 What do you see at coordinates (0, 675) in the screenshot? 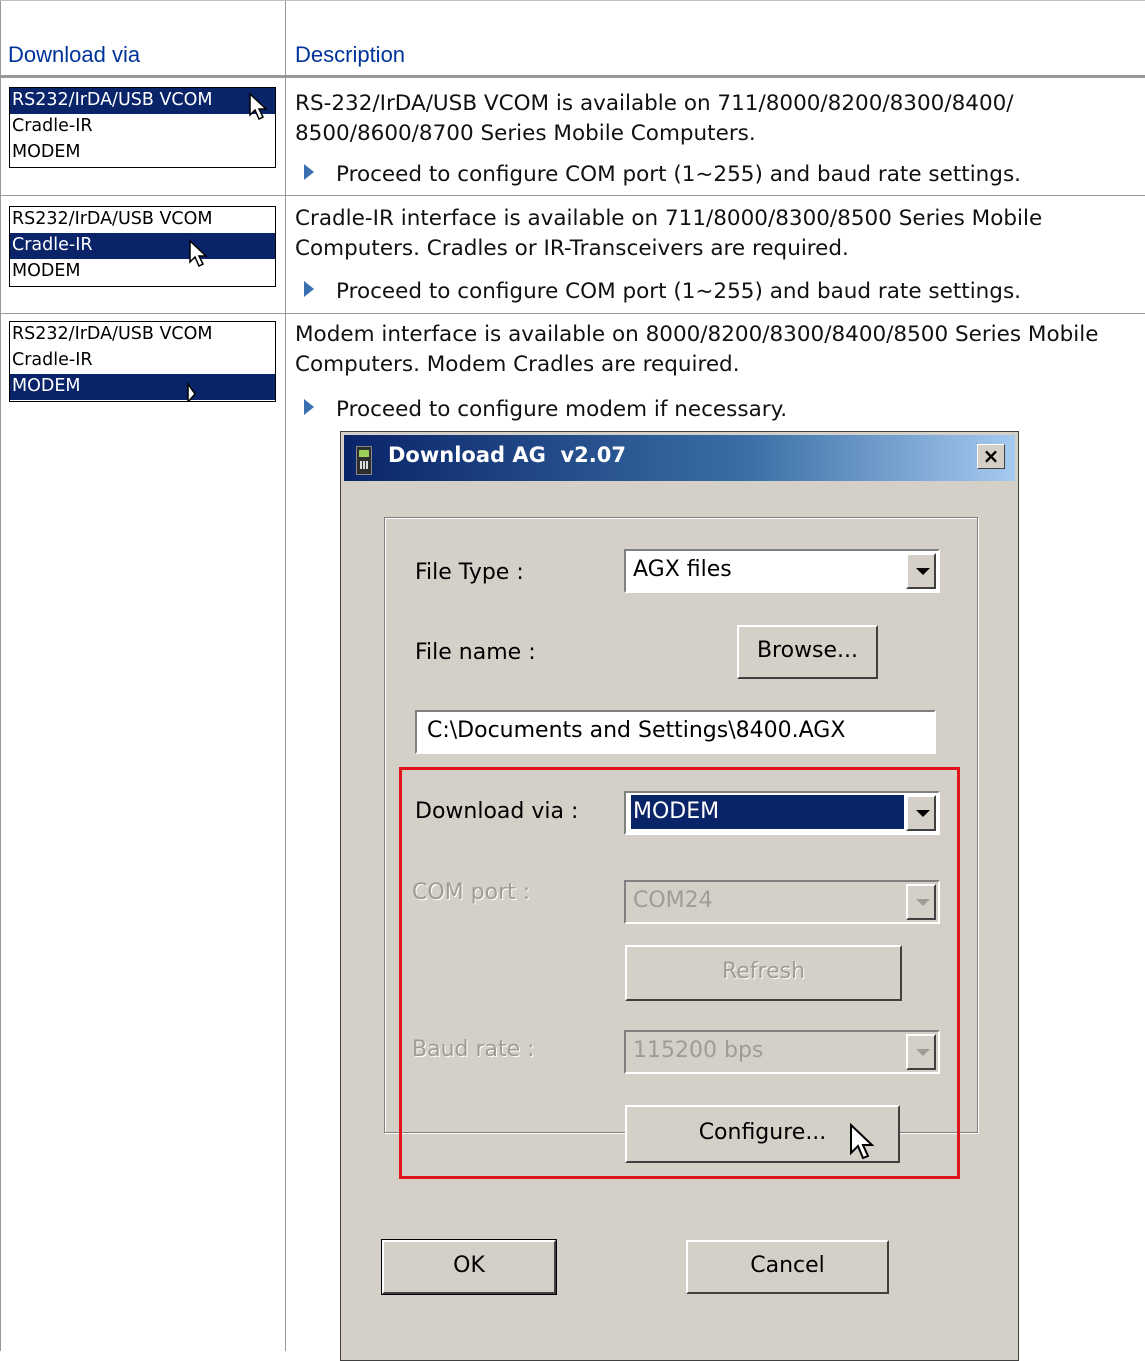
I see `table-border-left` at bounding box center [0, 675].